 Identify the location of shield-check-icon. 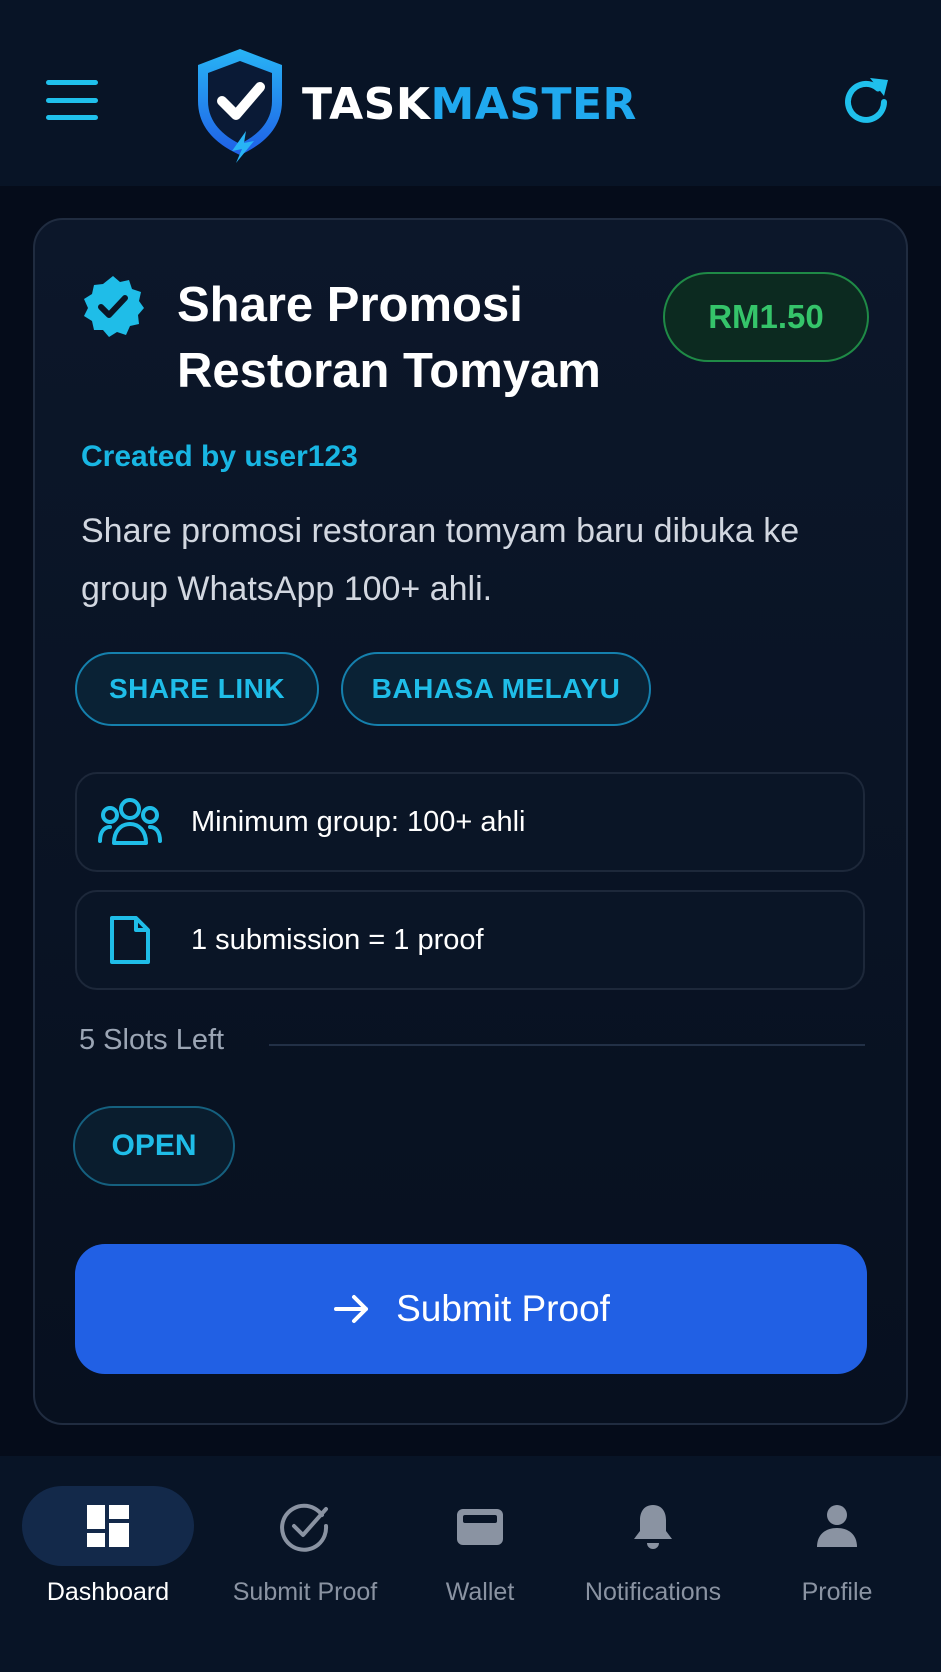
(240, 106).